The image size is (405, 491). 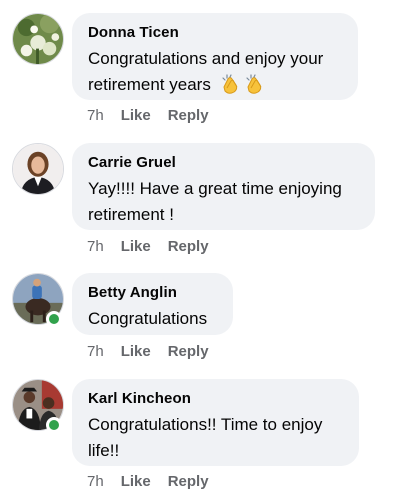 I want to click on comment-bubble: Betty Anglin Congratulations, so click(x=152, y=304).